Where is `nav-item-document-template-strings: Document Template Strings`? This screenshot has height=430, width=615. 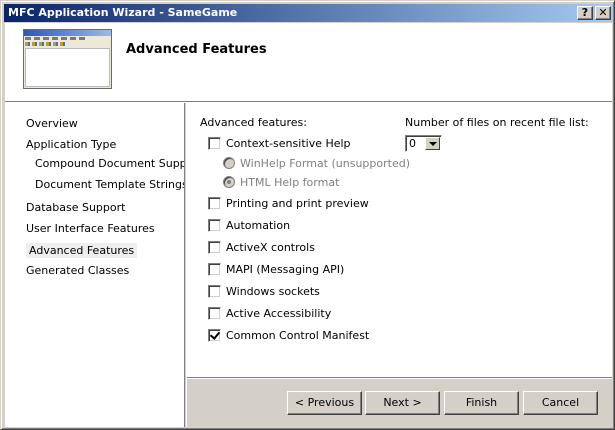 nav-item-document-template-strings: Document Template Strings is located at coordinates (111, 184).